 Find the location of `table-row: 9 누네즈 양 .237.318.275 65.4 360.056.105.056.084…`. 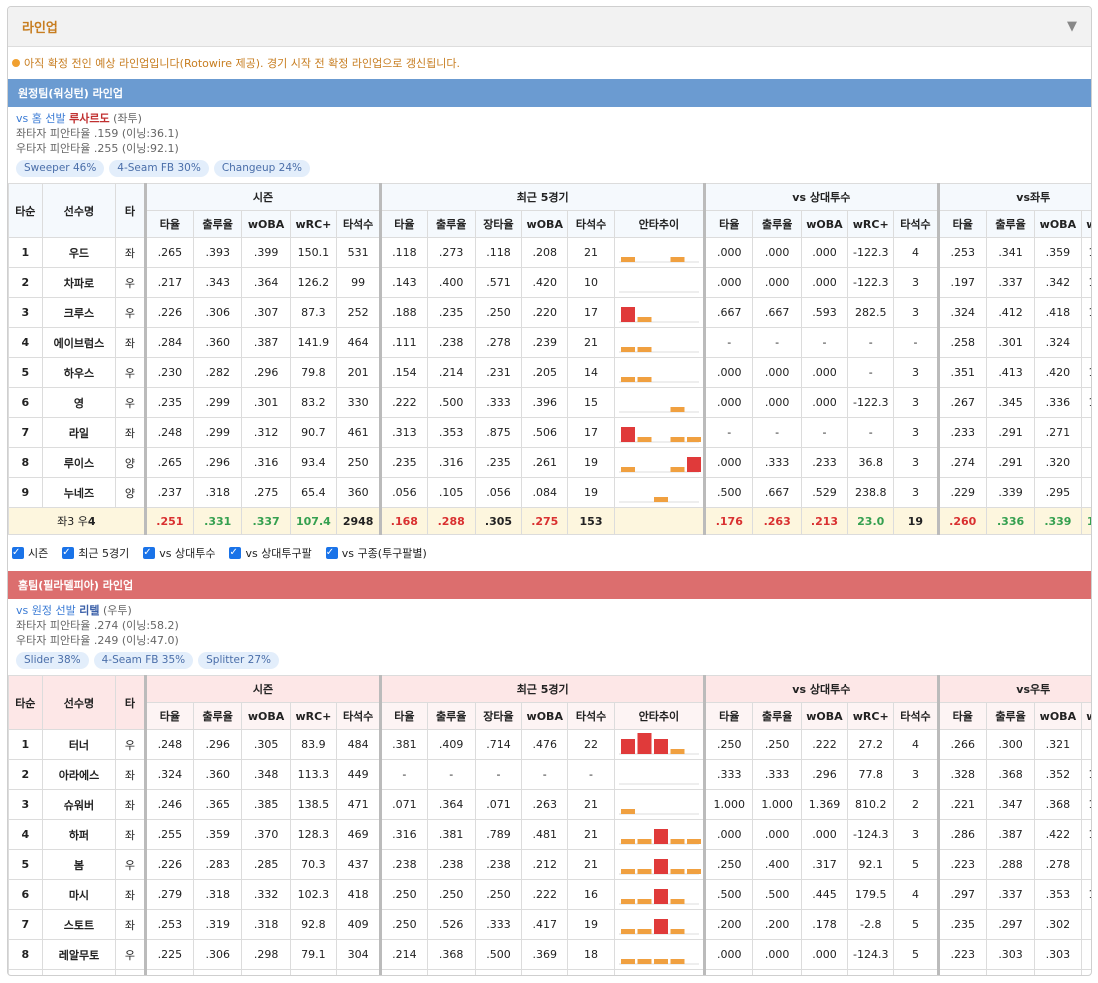

table-row: 9 누네즈 양 .237.318.275 65.4 360.056.105.056.084… is located at coordinates (549, 492).